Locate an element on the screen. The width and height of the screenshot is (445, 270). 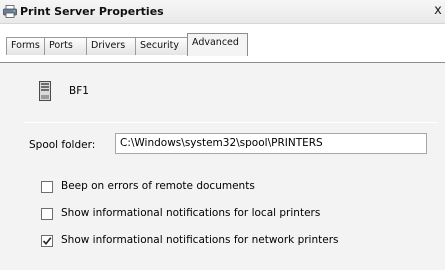
printer-icon is located at coordinates (10, 11).